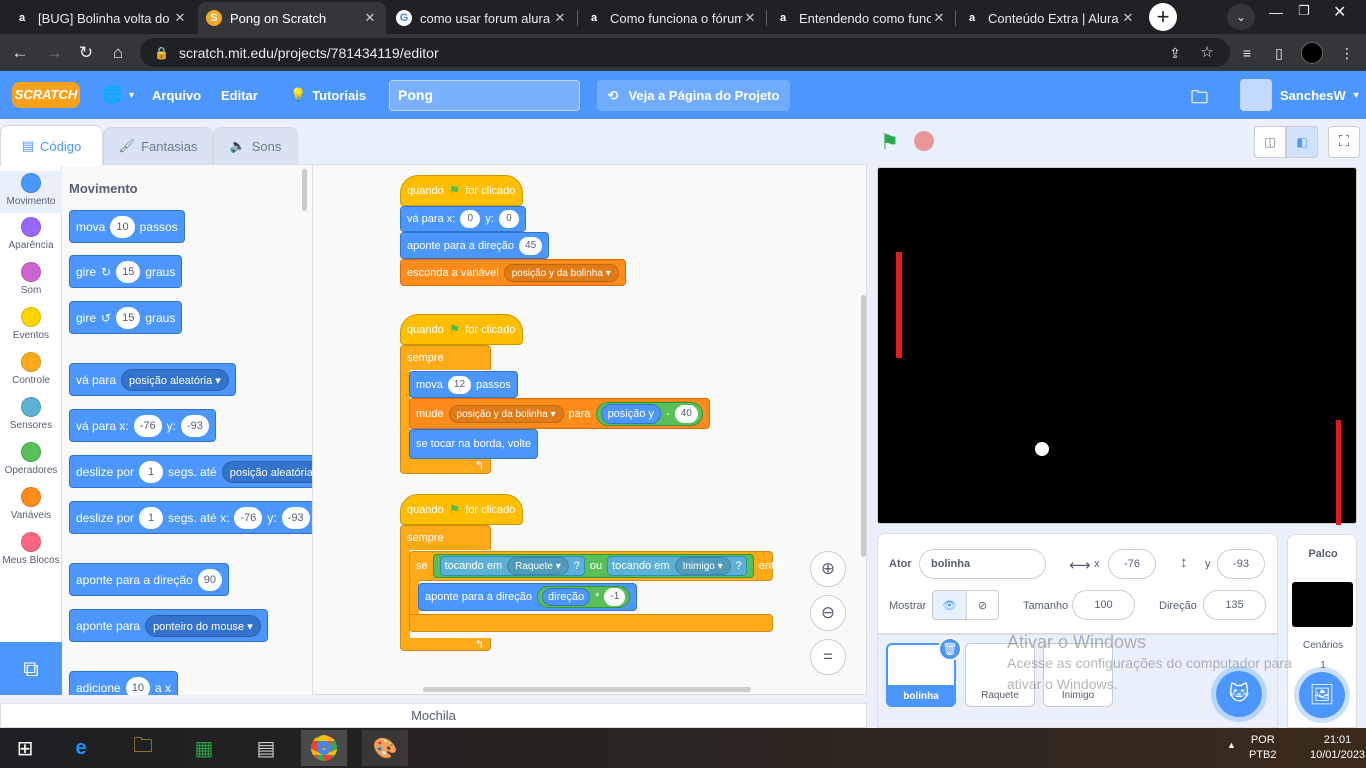  I want to click on browser-tab: a [BUG] Bolinha volta do ✕, so click(101, 18).